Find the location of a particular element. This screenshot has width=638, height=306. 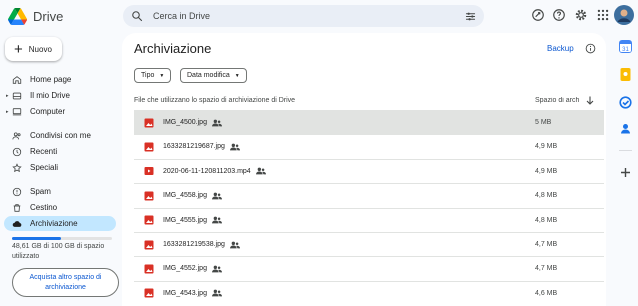

keep-app-icon is located at coordinates (625, 74).